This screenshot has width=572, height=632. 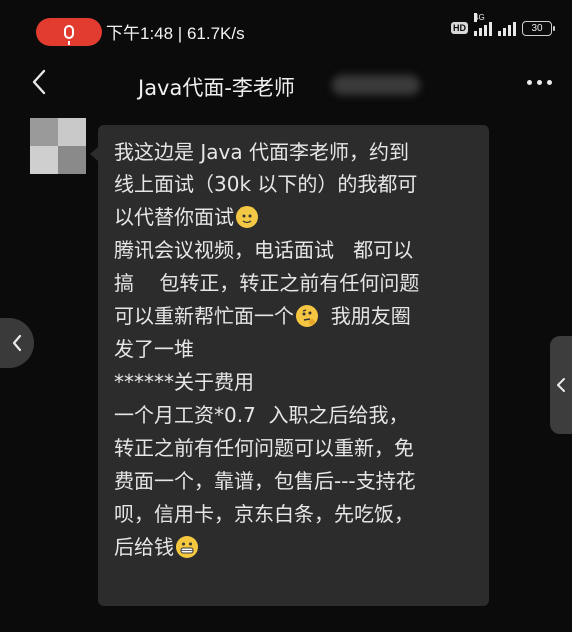 I want to click on signal-secondary-icon, so click(x=507, y=28).